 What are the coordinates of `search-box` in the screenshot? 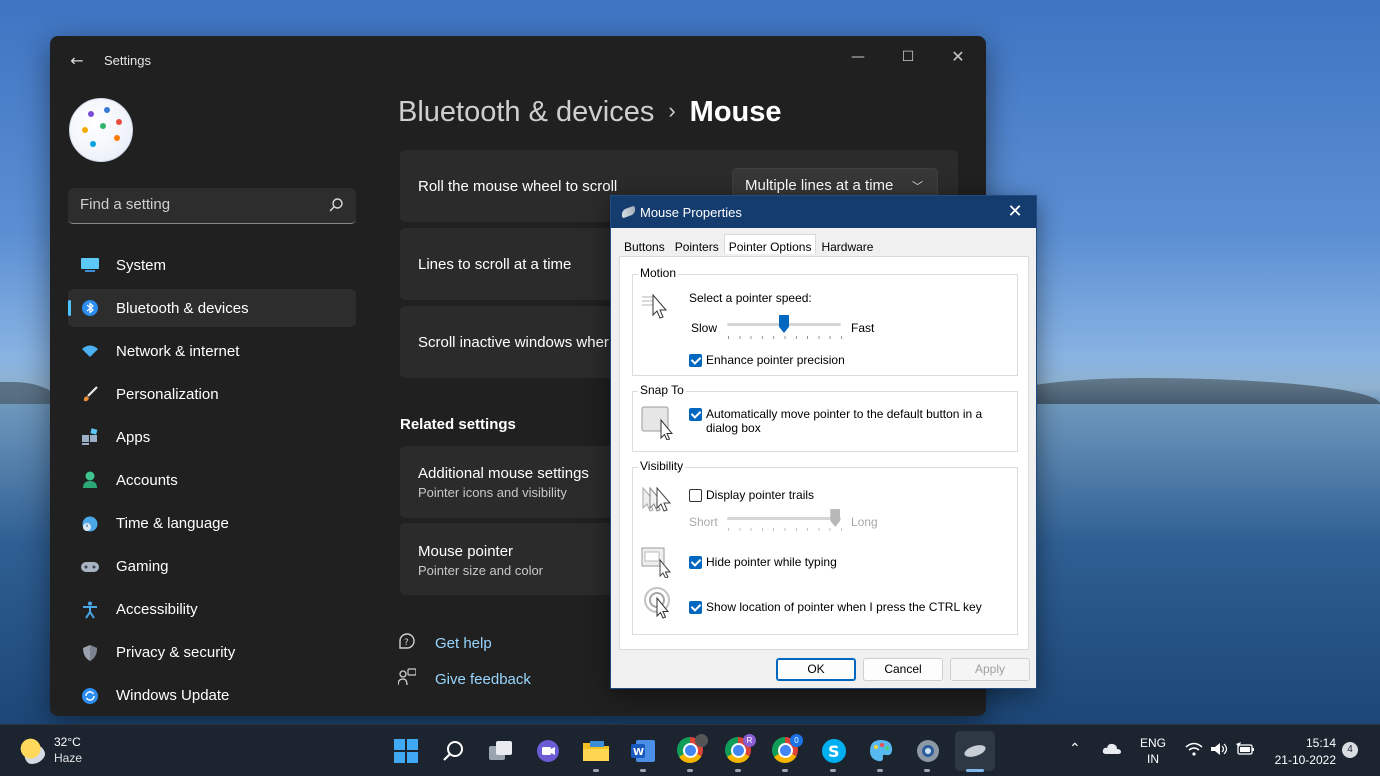 It's located at (212, 206).